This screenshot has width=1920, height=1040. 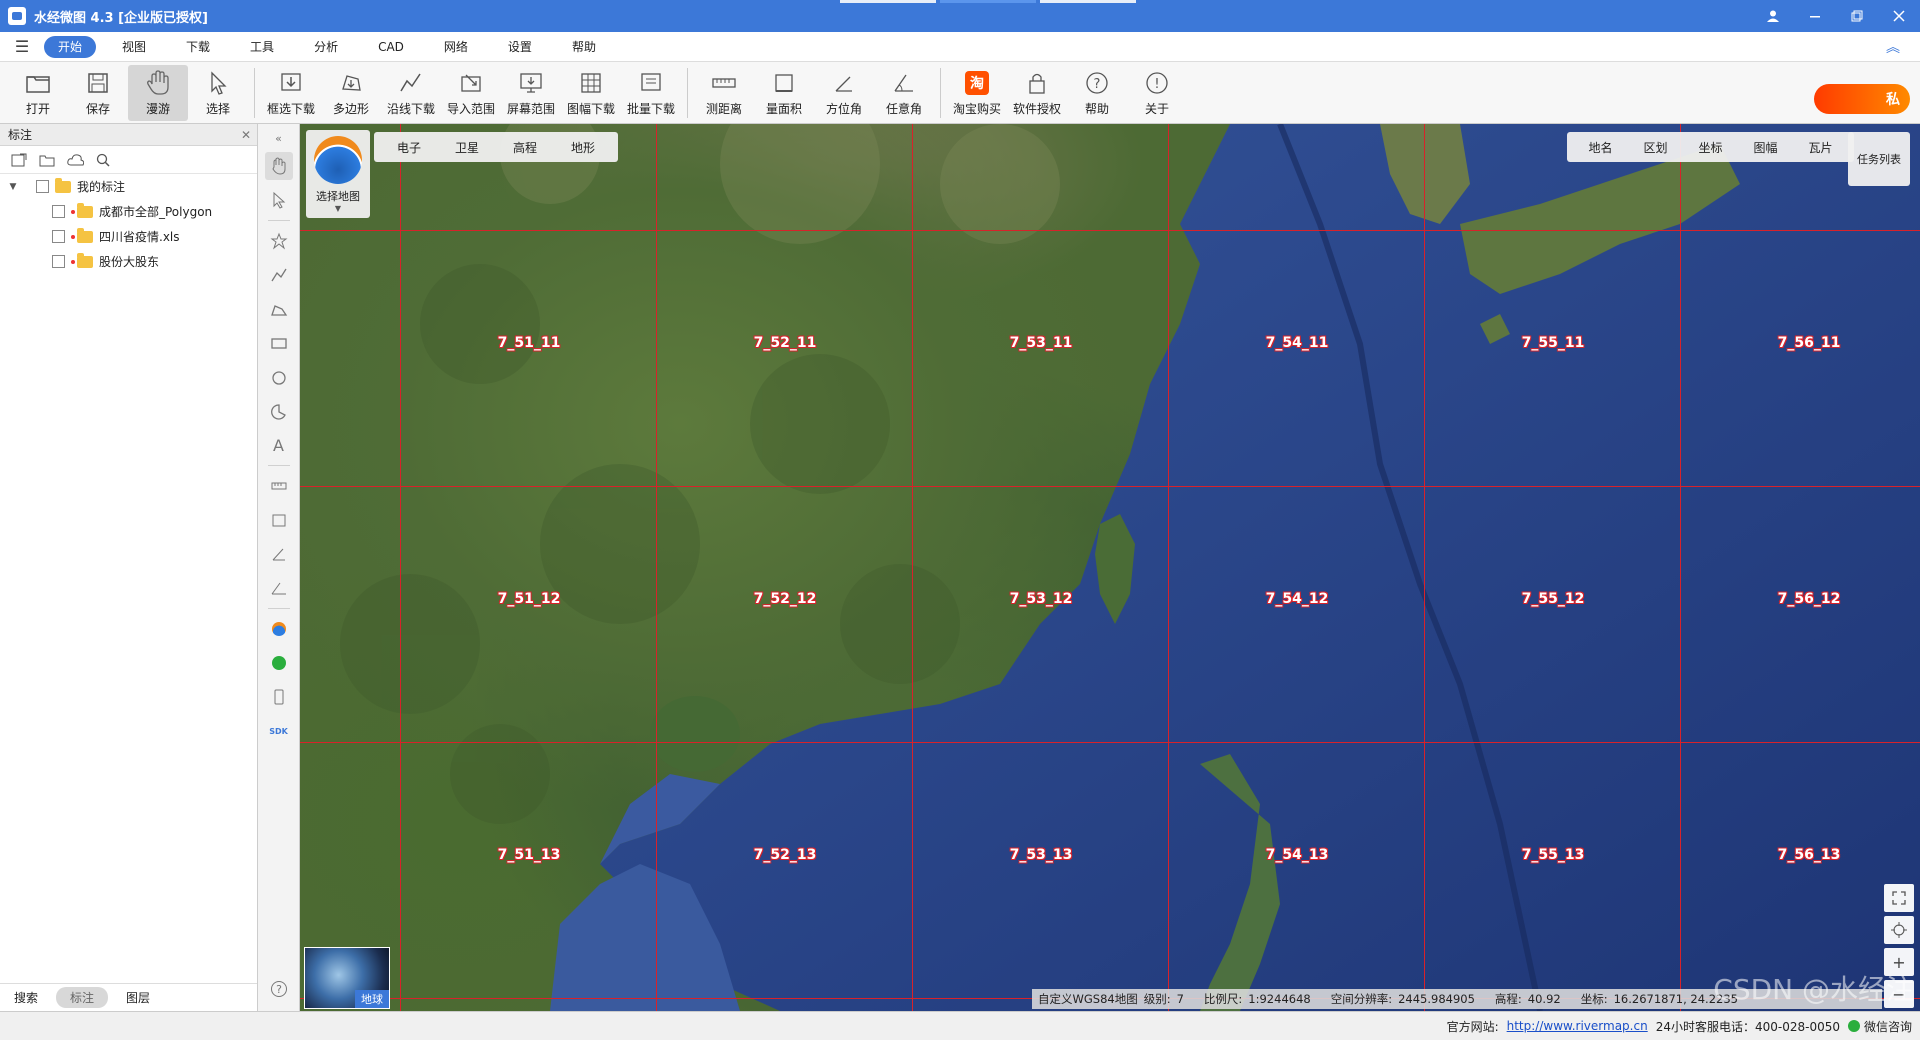 I want to click on measure-area-button: 量面积, so click(x=784, y=93).